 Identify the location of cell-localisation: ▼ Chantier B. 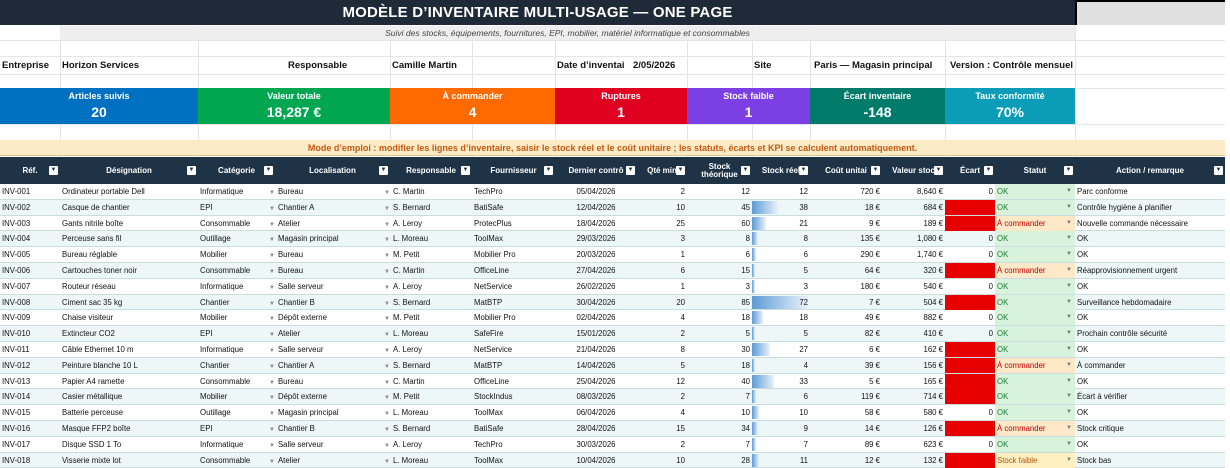
(328, 428).